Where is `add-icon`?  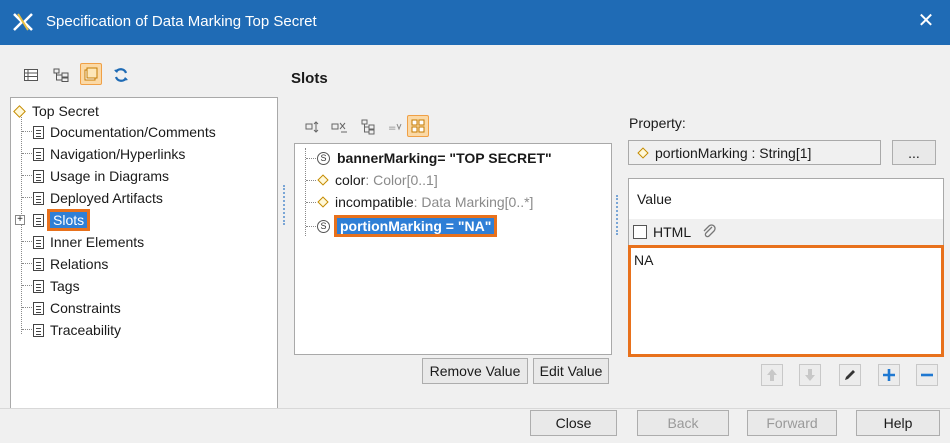
add-icon is located at coordinates (889, 375).